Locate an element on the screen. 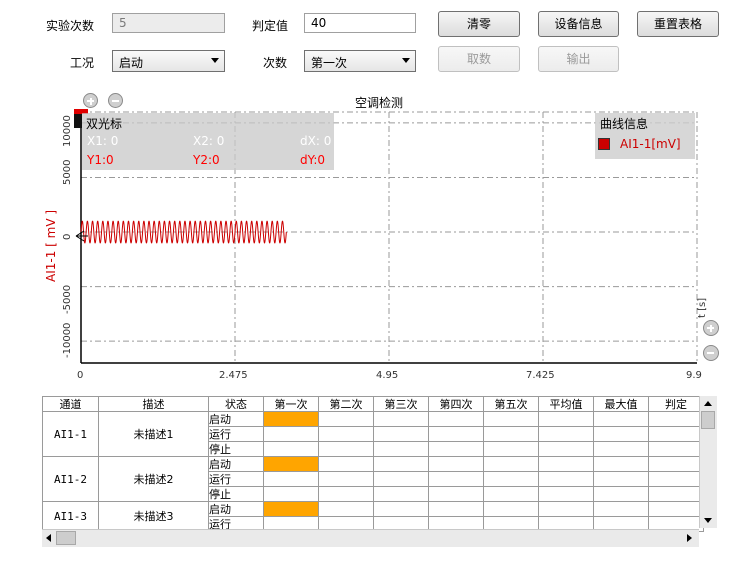 This screenshot has width=750, height=580. table-row: AI1-3 未描述3 启动 is located at coordinates (373, 516).